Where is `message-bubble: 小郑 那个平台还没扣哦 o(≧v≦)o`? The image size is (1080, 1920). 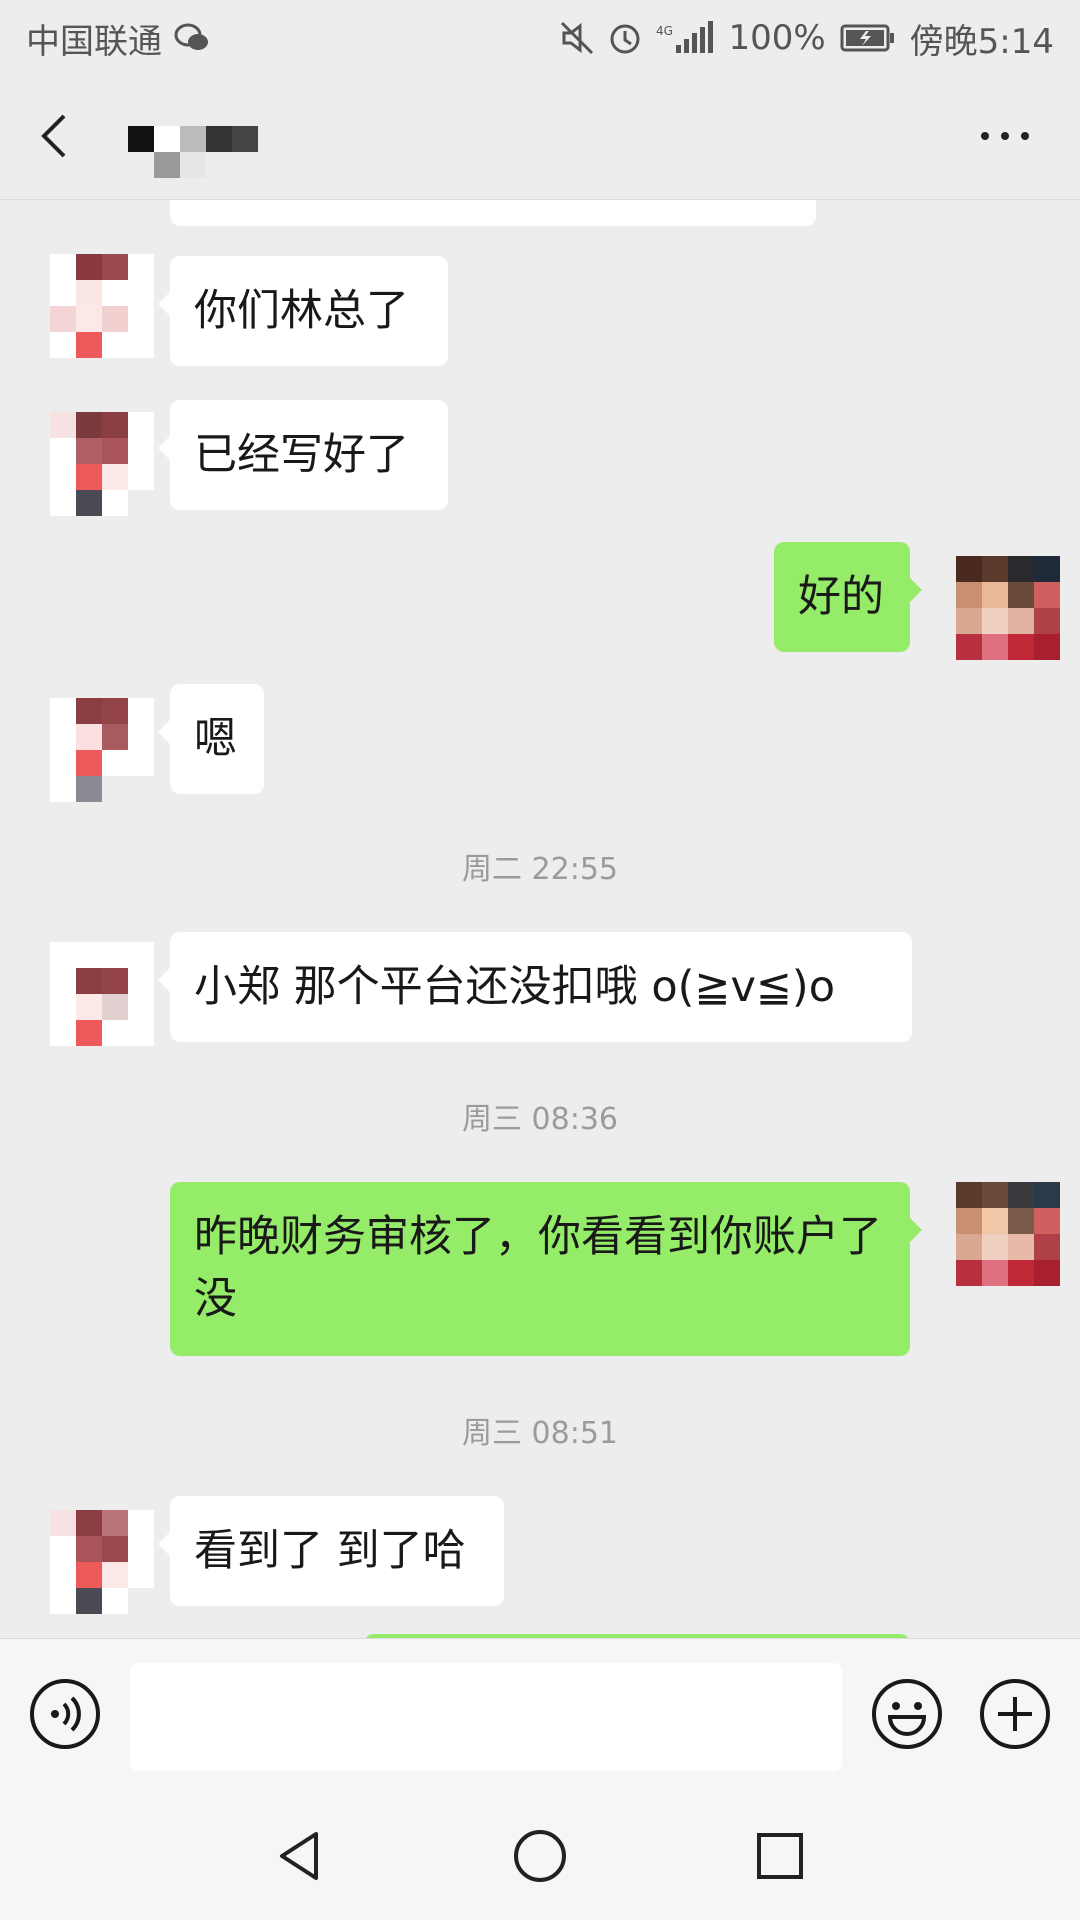
message-bubble: 小郑 那个平台还没扣哦 o(≧v≦)o is located at coordinates (535, 987).